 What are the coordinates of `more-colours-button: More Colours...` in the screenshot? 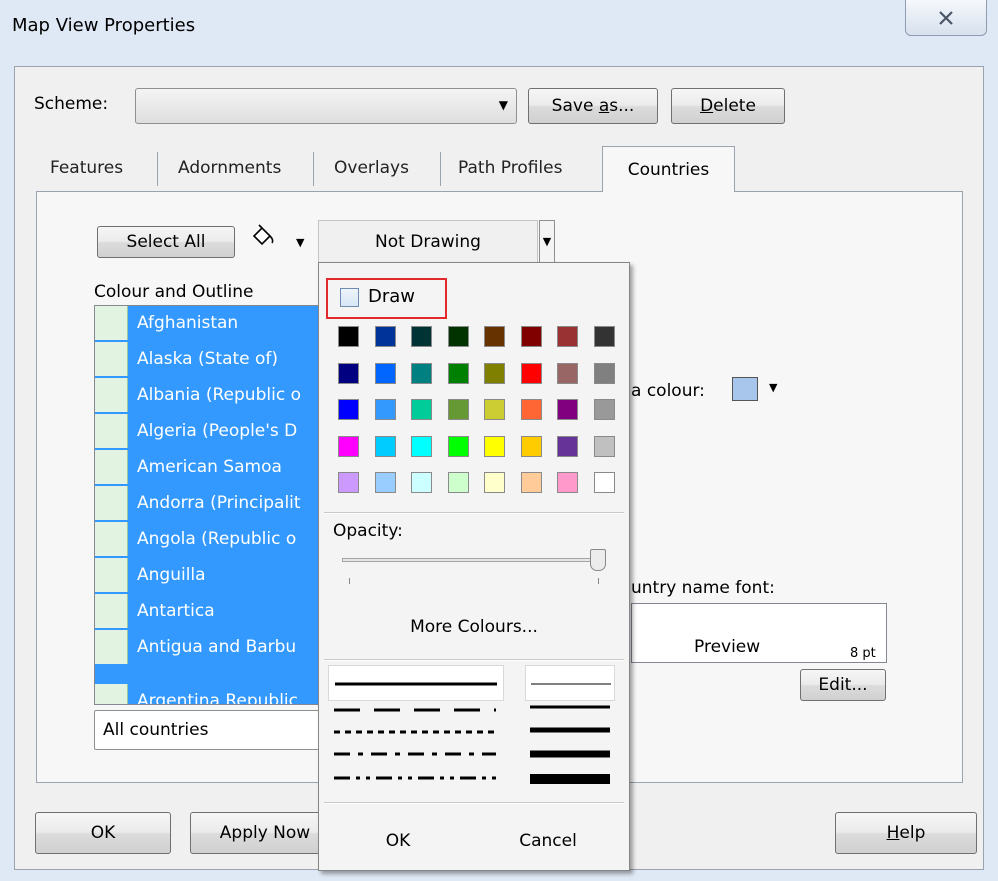 It's located at (474, 627).